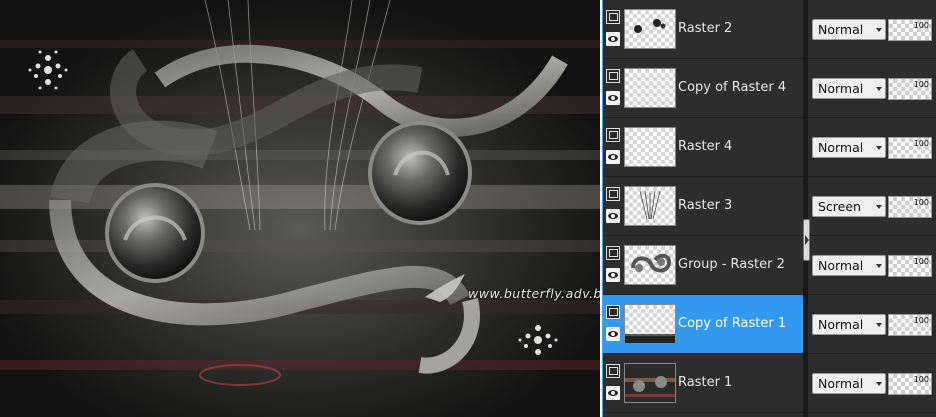 This screenshot has width=936, height=417. I want to click on watermark-text: www.butterfly.adv.br, so click(535, 293).